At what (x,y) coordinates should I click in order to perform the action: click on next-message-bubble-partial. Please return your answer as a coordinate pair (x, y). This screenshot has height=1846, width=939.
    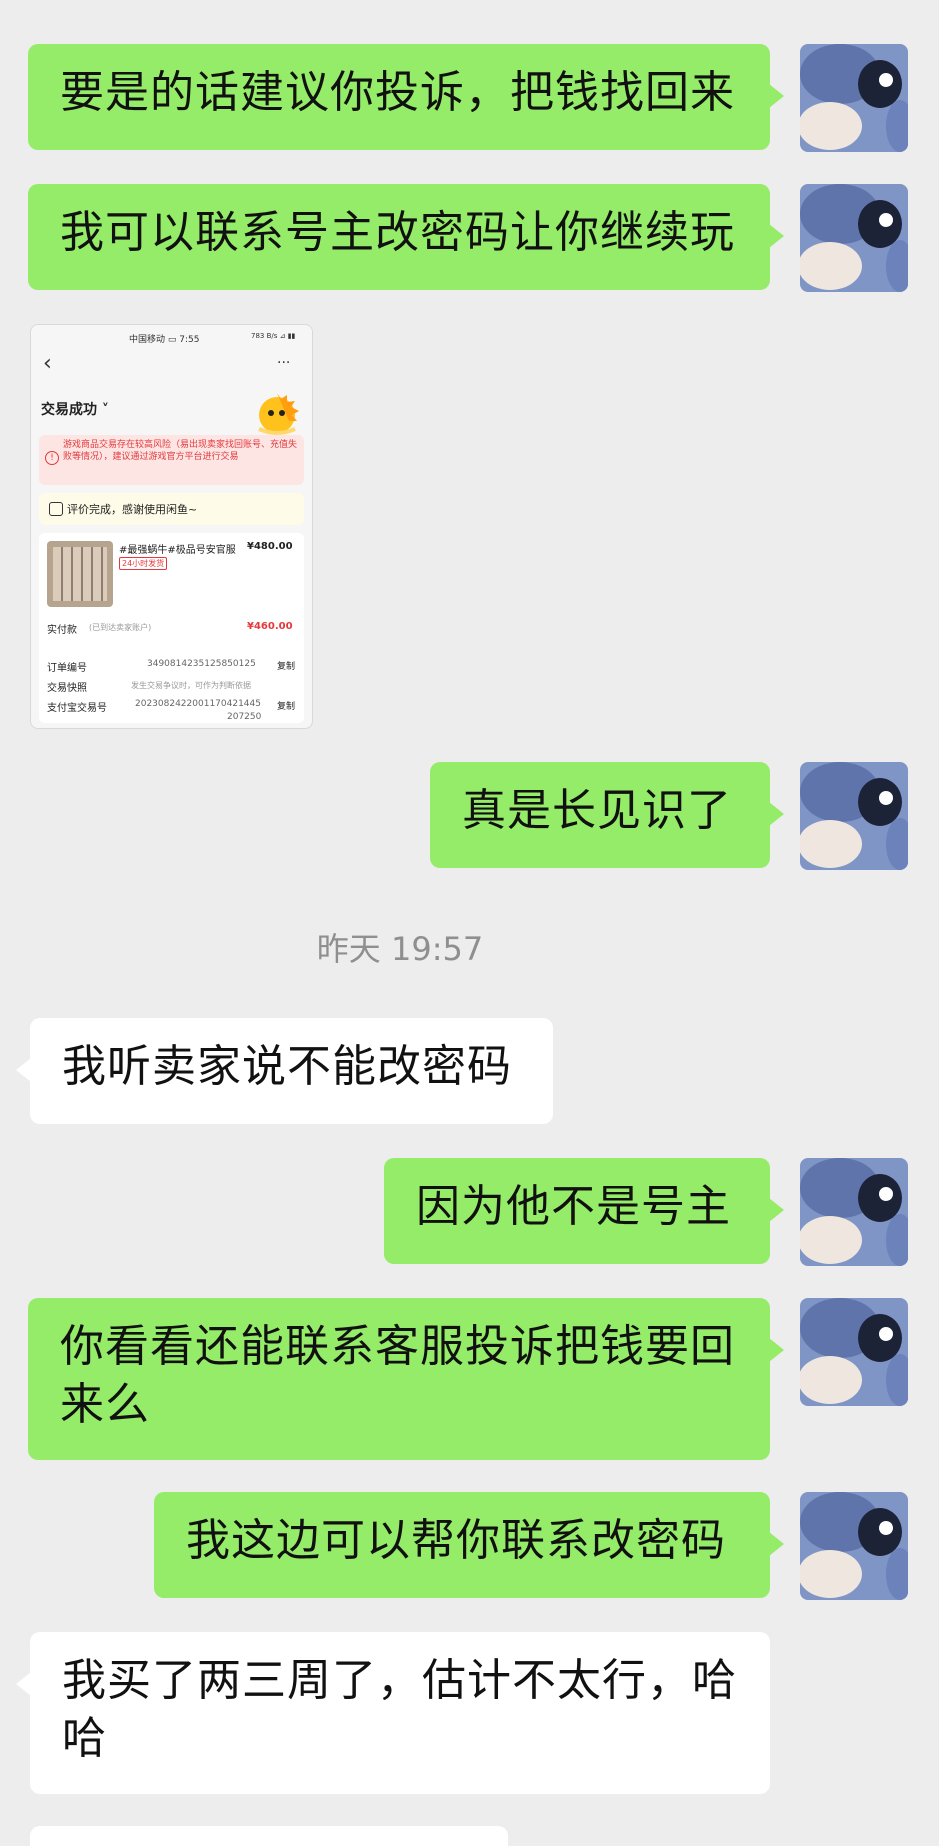
    Looking at the image, I should click on (269, 1836).